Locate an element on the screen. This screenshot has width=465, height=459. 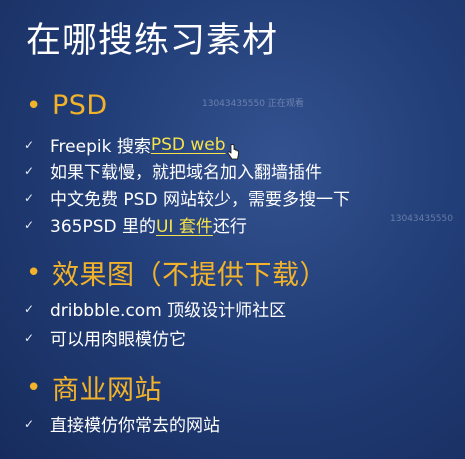
hand-cursor-icon is located at coordinates (233, 152).